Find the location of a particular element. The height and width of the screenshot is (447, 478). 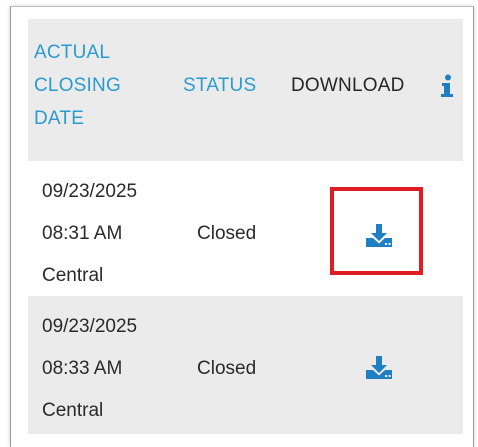

actual-closing-date-cell: 09/23/2025 08:33 AM Central is located at coordinates (89, 369).